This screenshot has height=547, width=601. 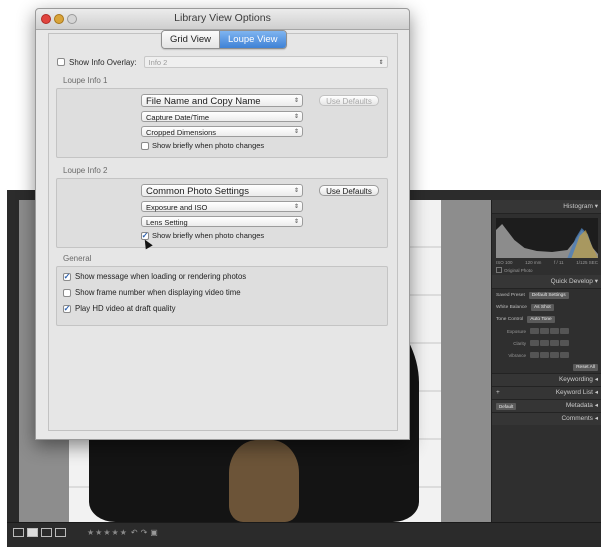 I want to click on tab-grid-view: Grid View, so click(x=191, y=39).